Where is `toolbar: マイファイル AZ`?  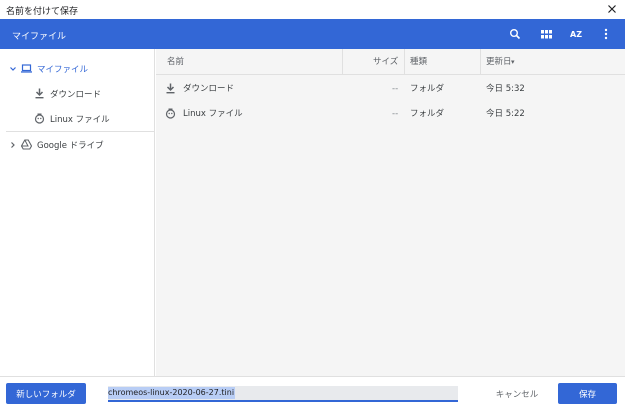 toolbar: マイファイル AZ is located at coordinates (312, 34).